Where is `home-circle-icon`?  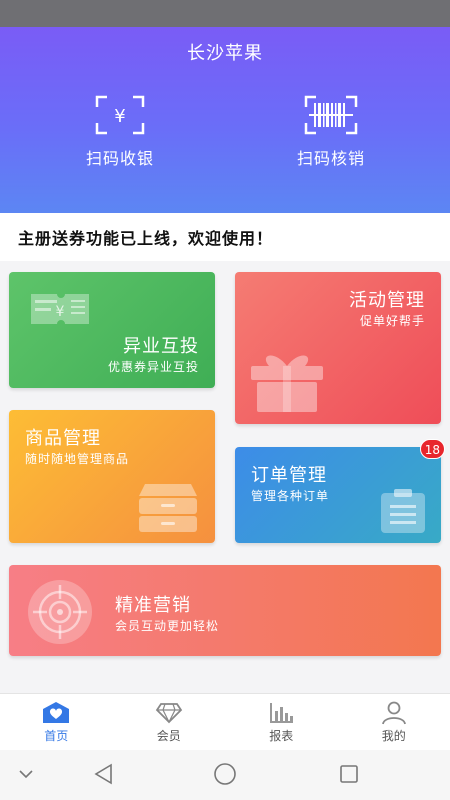
home-circle-icon is located at coordinates (225, 774).